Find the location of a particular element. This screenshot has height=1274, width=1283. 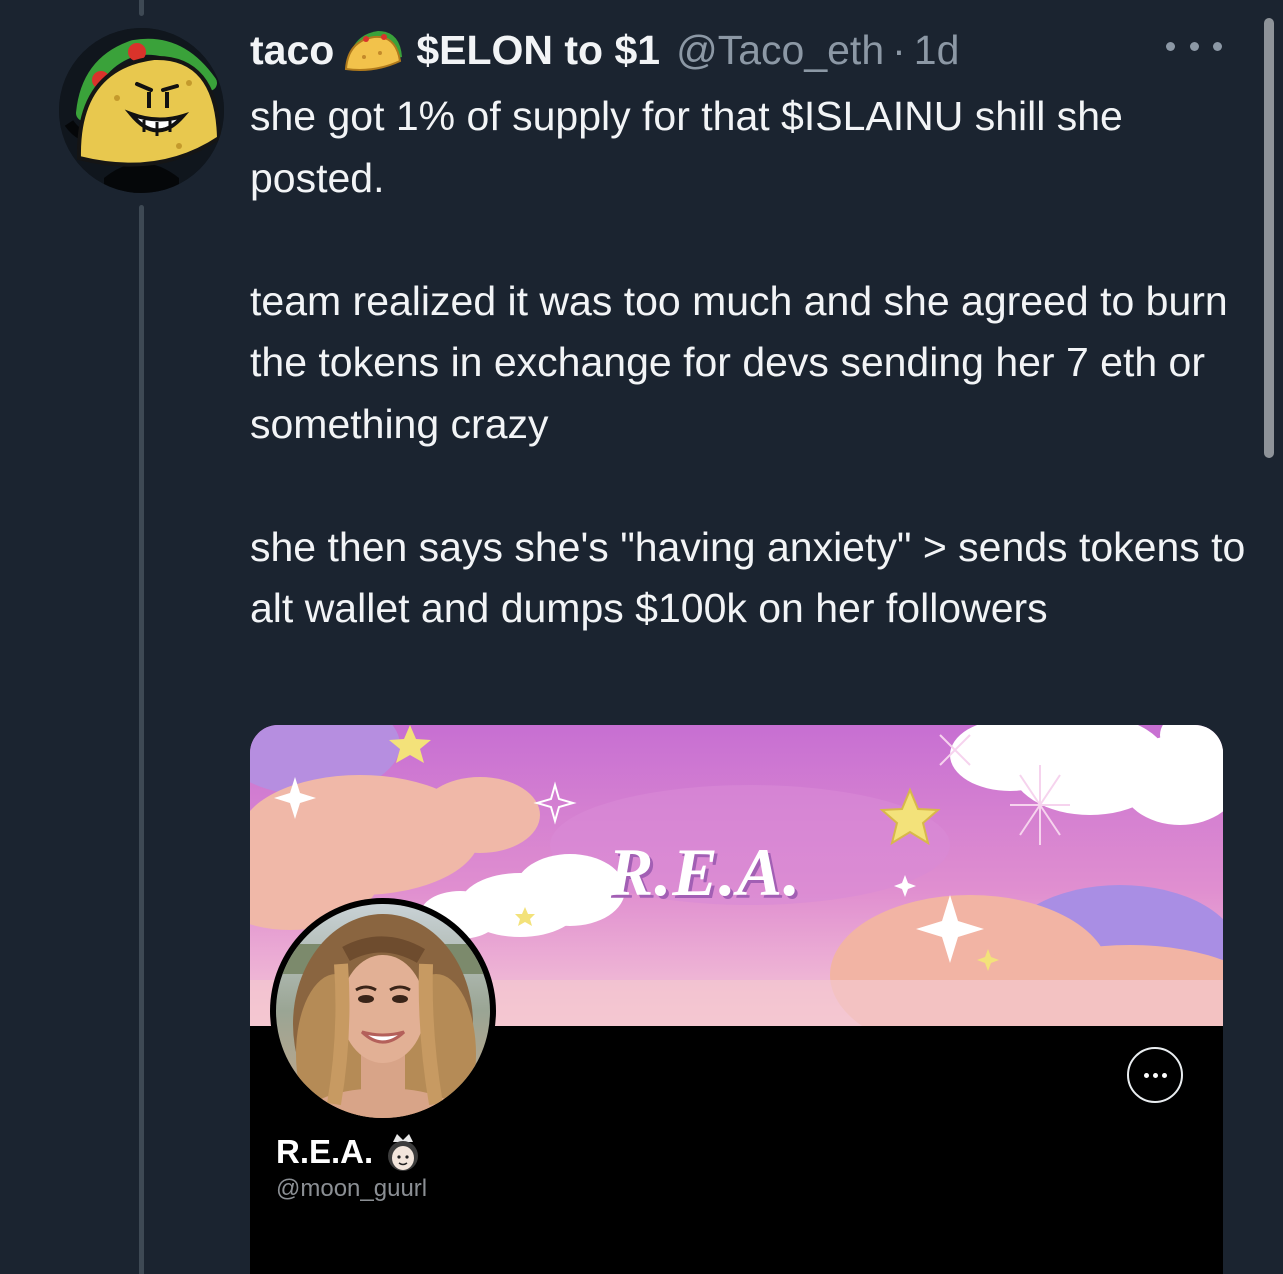

tweet-header: taco $ELON to $1 @Taco_eth · 1d is located at coordinates (604, 50).